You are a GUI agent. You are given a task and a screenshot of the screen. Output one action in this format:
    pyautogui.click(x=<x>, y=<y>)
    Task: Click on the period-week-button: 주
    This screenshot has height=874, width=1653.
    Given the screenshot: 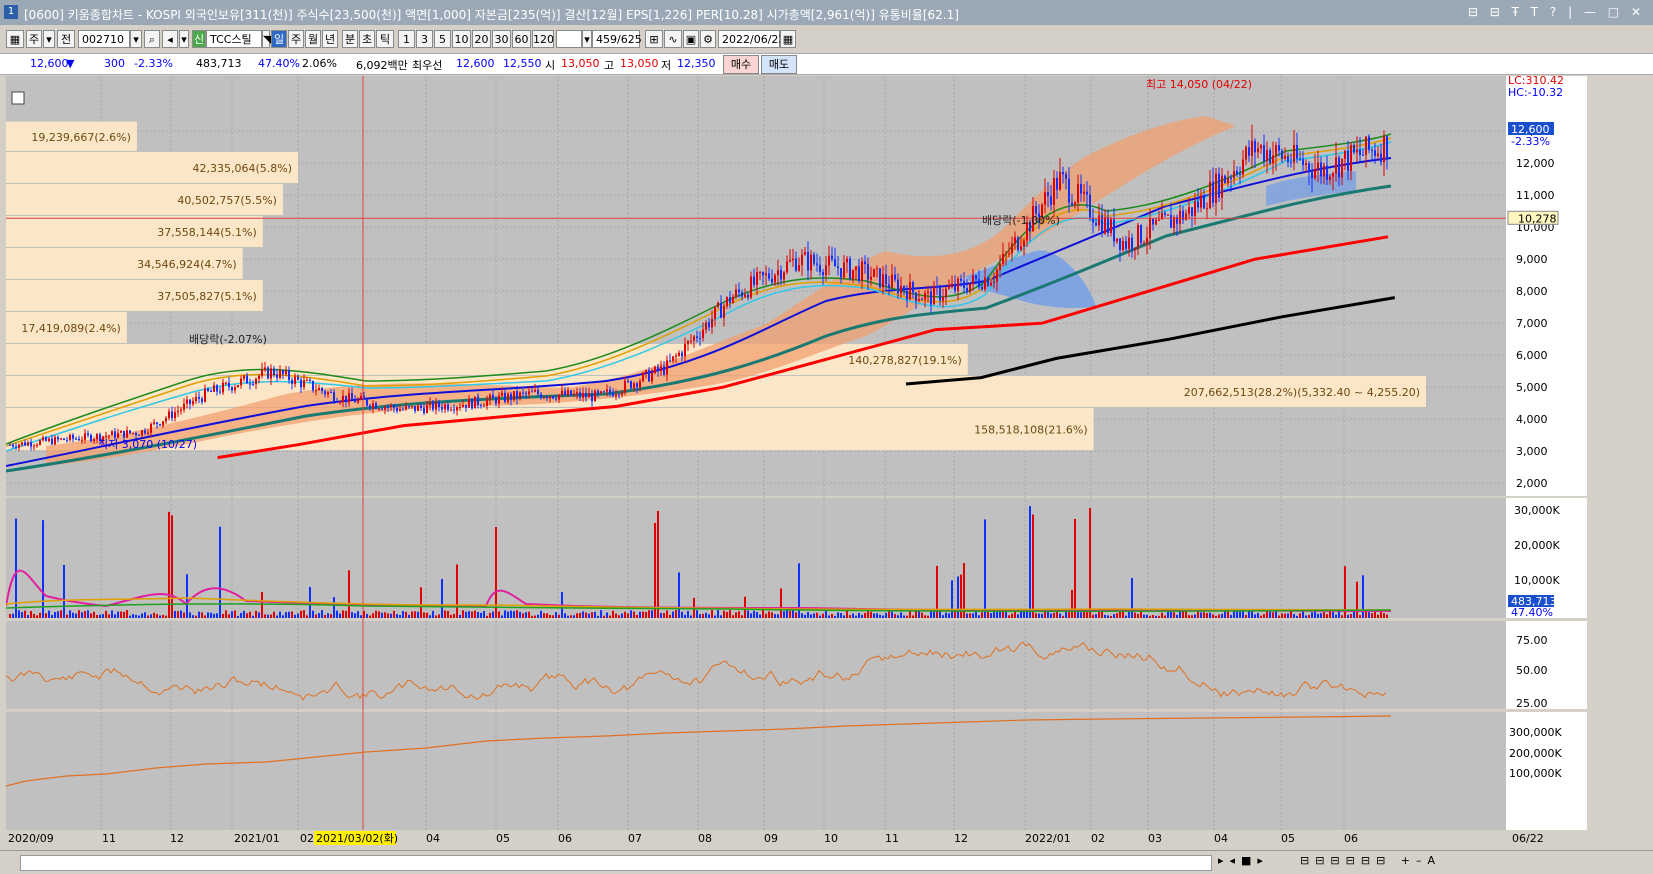 What is the action you would take?
    pyautogui.click(x=34, y=39)
    